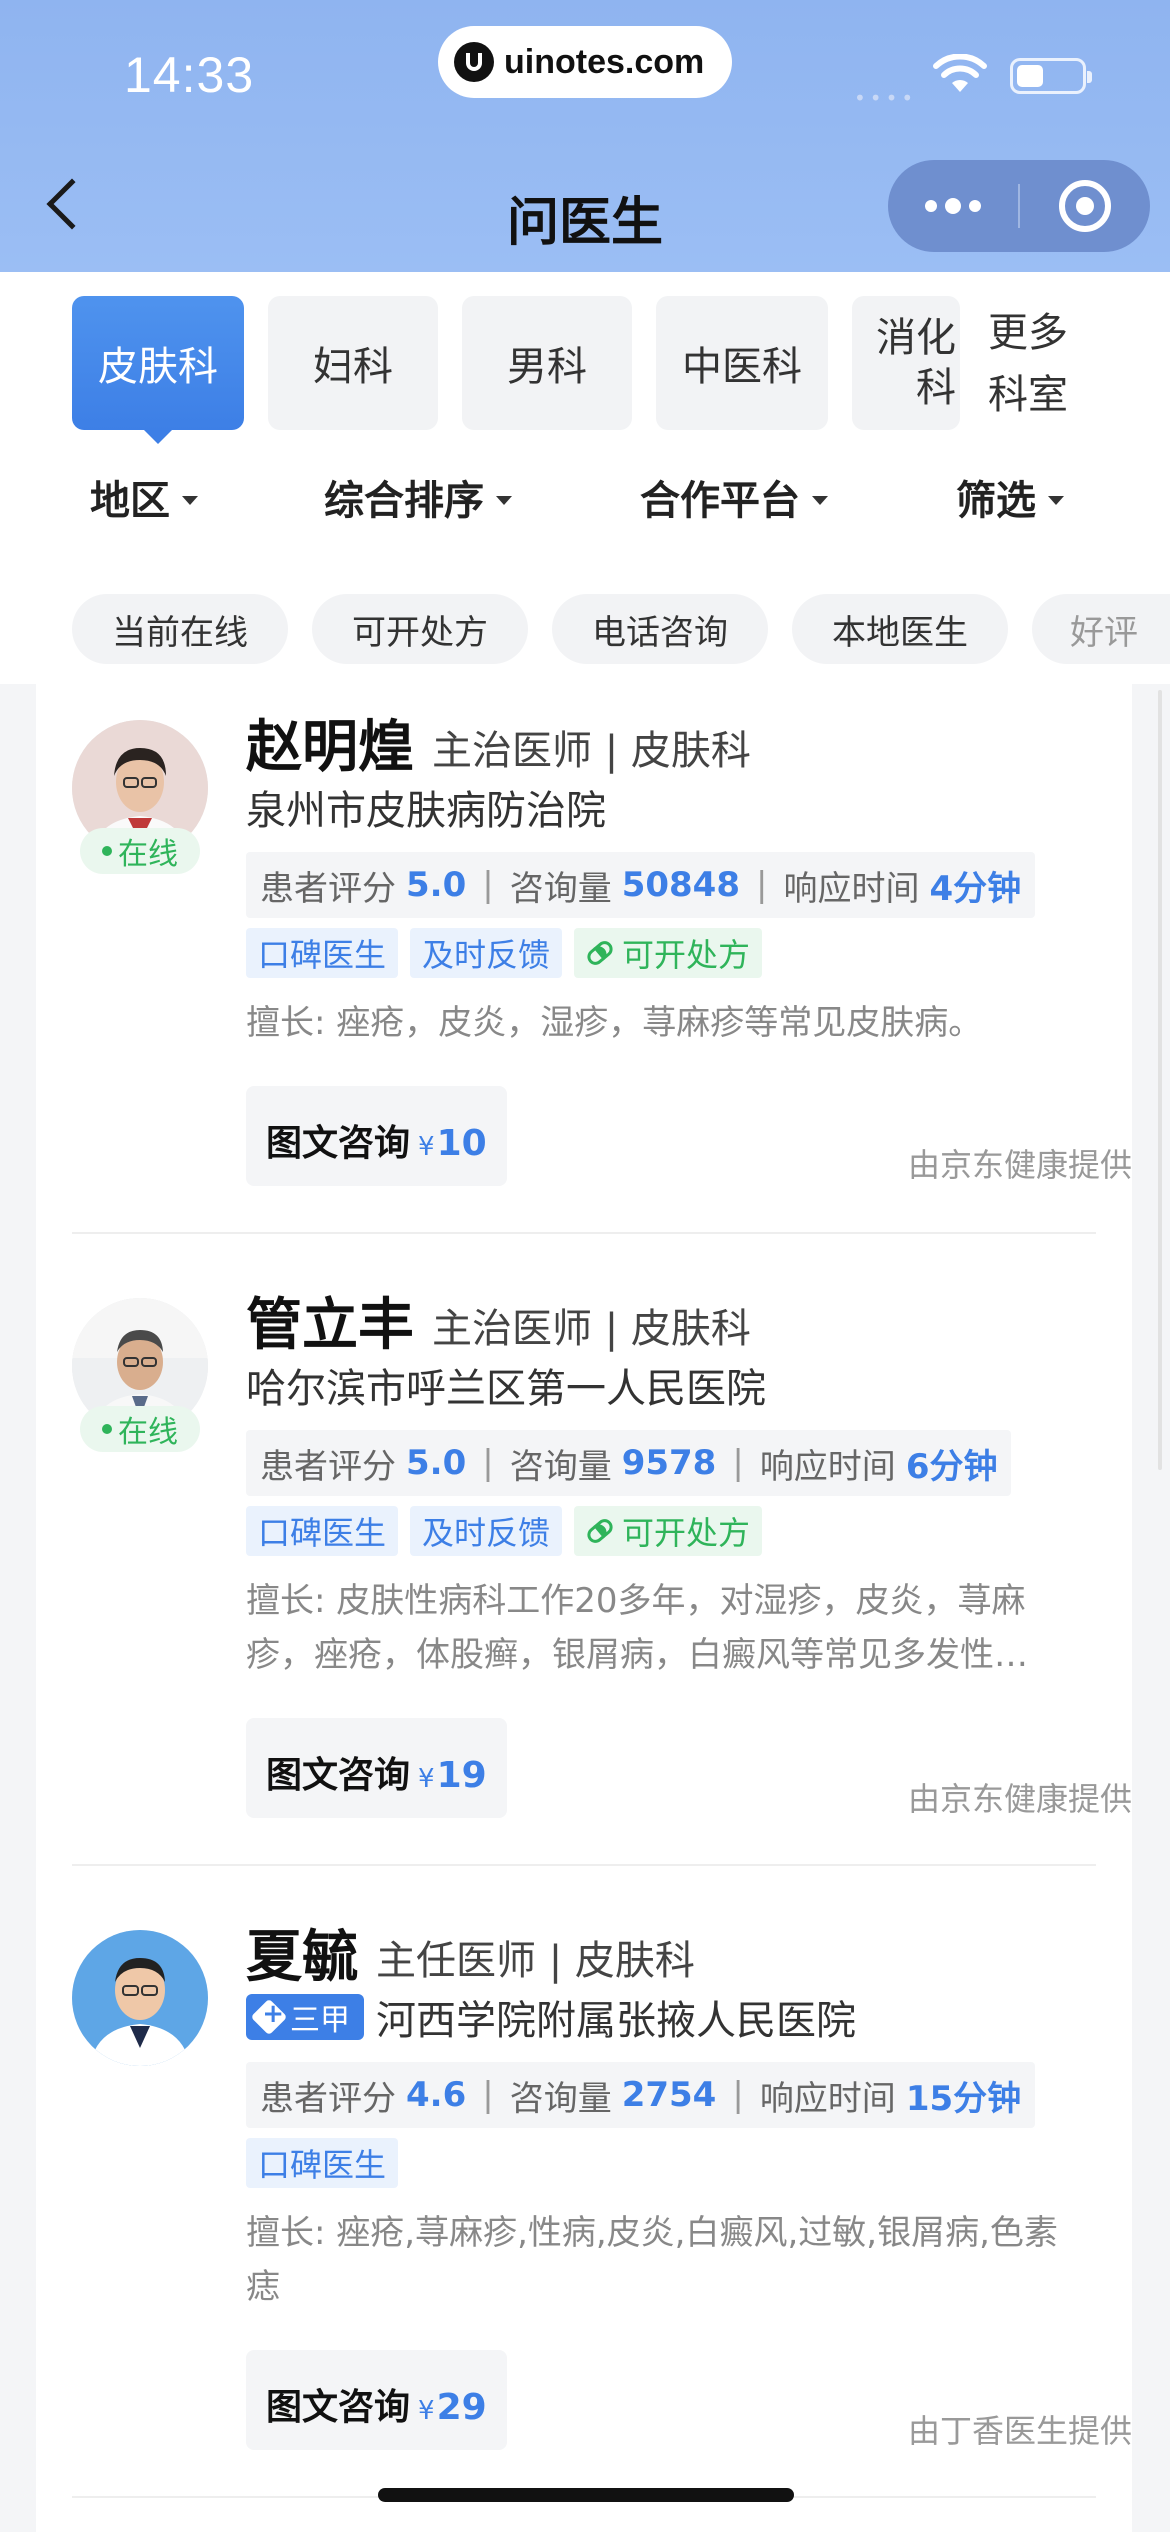 Image resolution: width=1170 pixels, height=2532 pixels. What do you see at coordinates (1160, 1080) in the screenshot?
I see `scrollbar` at bounding box center [1160, 1080].